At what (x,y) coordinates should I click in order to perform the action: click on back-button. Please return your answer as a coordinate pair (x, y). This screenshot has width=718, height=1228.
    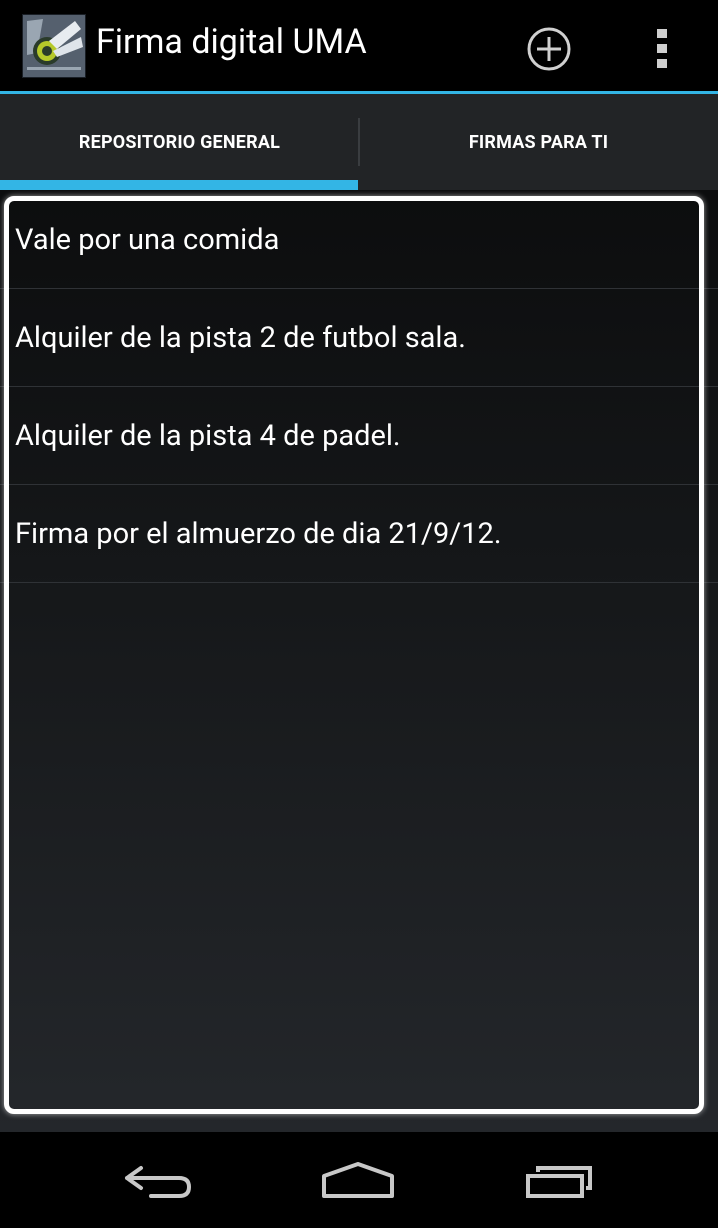
    Looking at the image, I should click on (158, 1180).